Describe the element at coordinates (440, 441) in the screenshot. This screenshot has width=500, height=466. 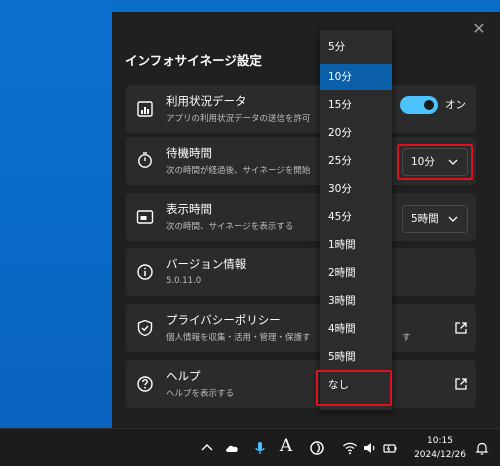
I see `clock-time: 10:15` at that location.